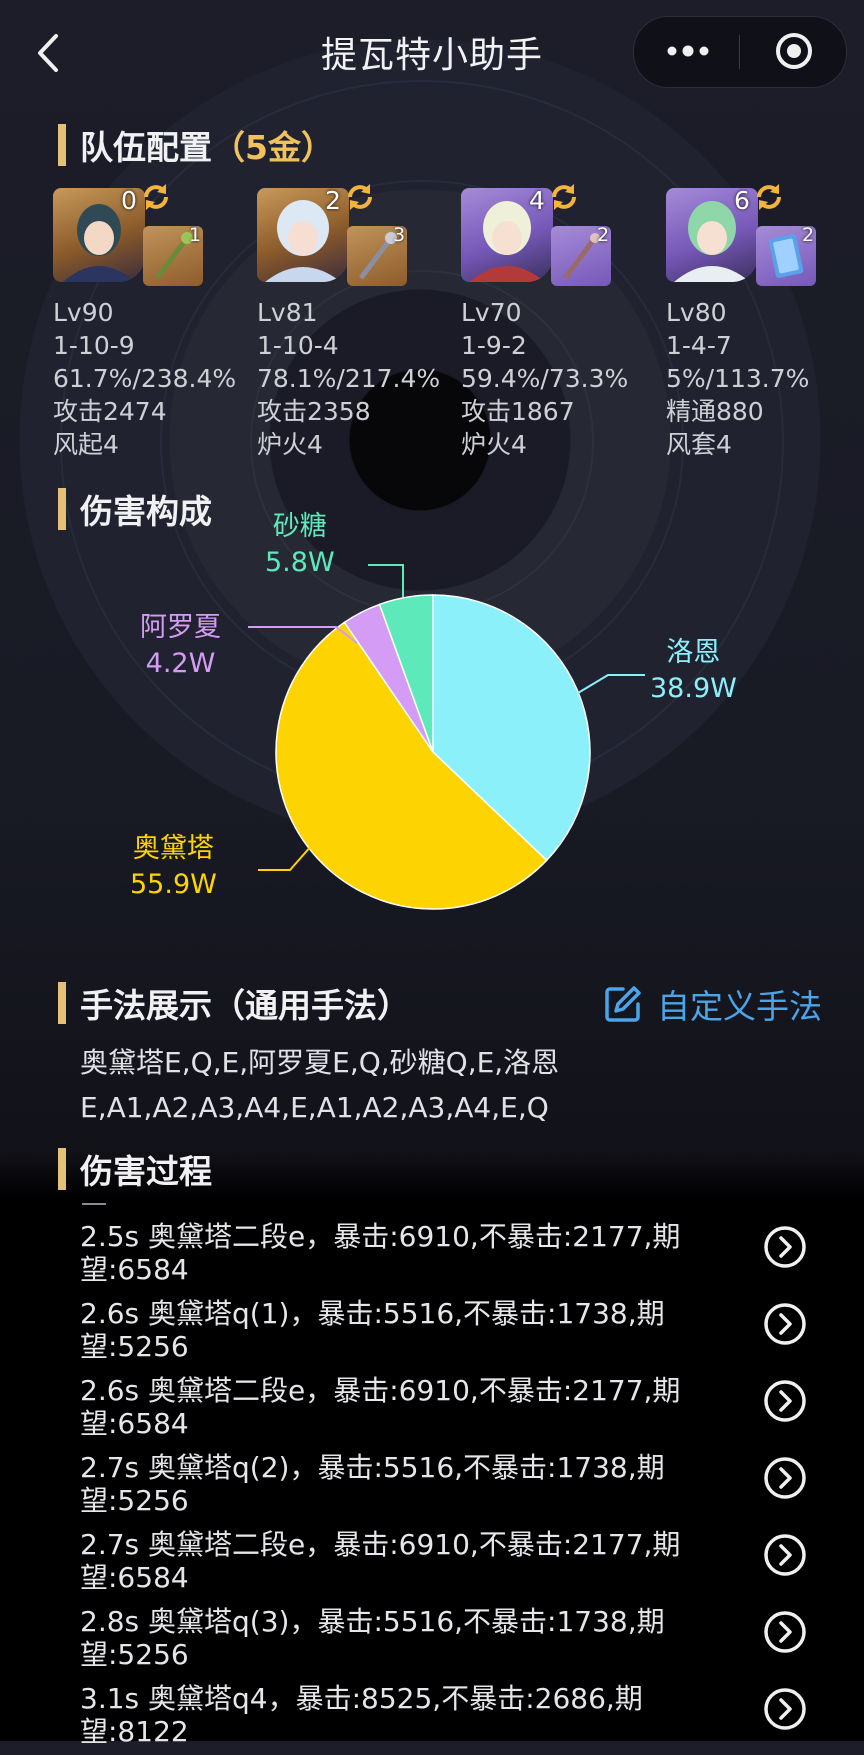  I want to click on member-main-stat: 攻击1867, so click(518, 411).